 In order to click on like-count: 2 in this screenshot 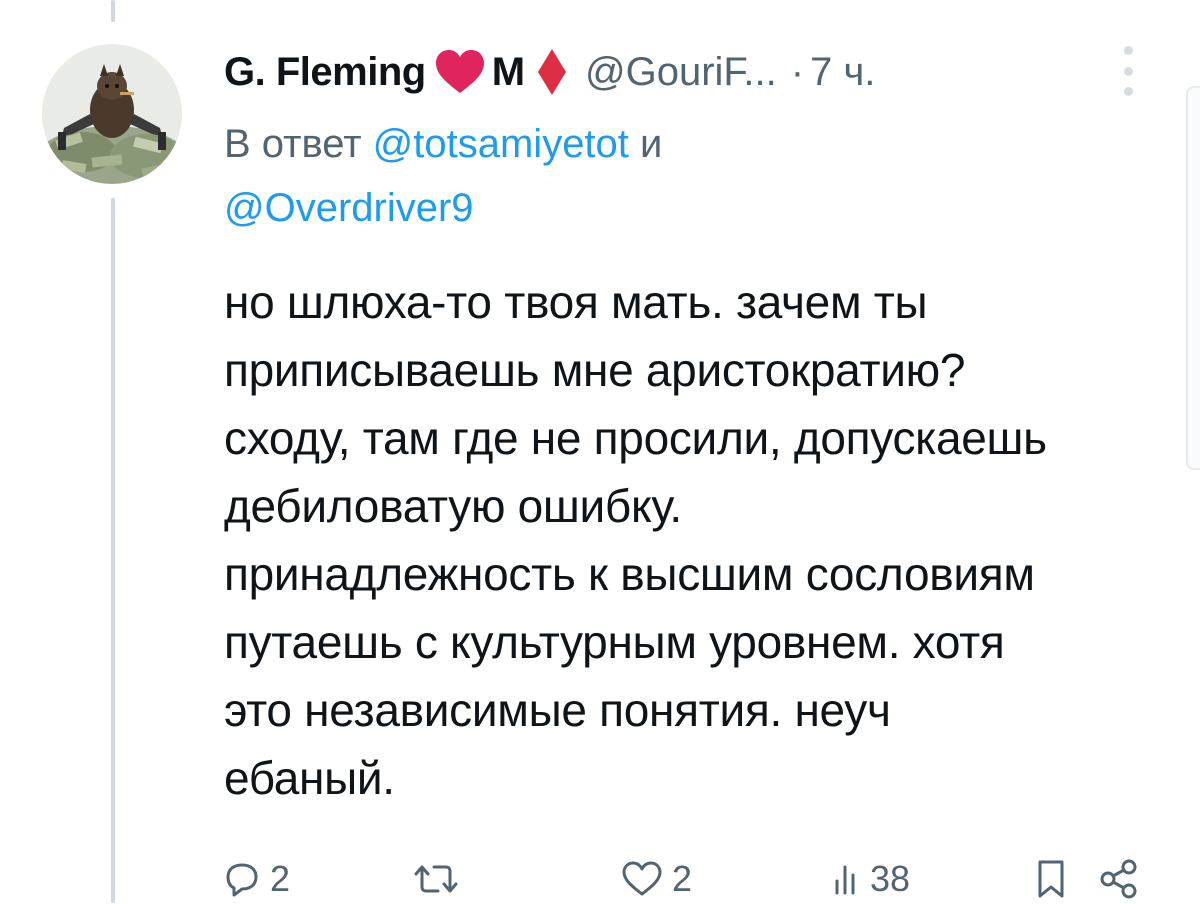, I will do `click(682, 878)`.